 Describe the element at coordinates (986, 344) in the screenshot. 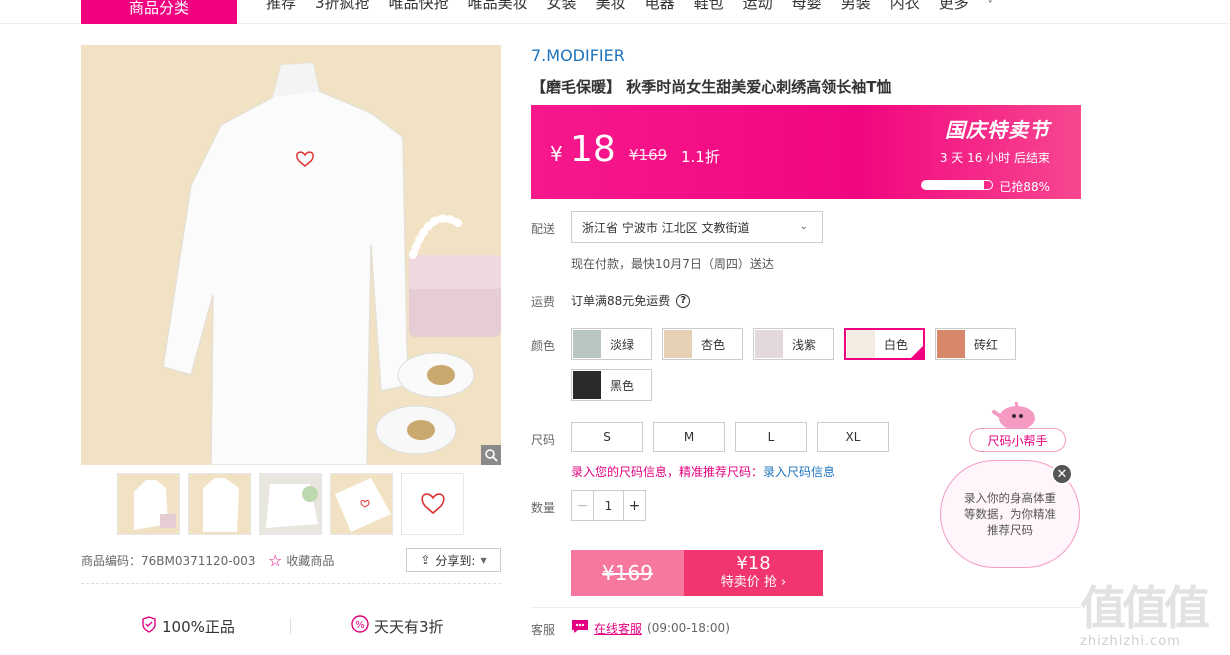

I see `color-option-label: 砖红` at that location.